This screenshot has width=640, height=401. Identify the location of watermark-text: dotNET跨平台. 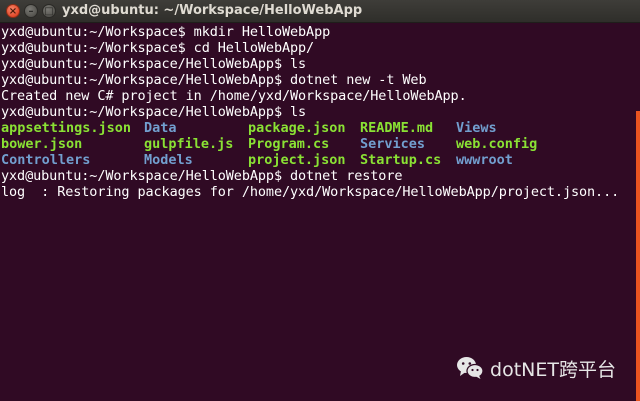
(553, 369).